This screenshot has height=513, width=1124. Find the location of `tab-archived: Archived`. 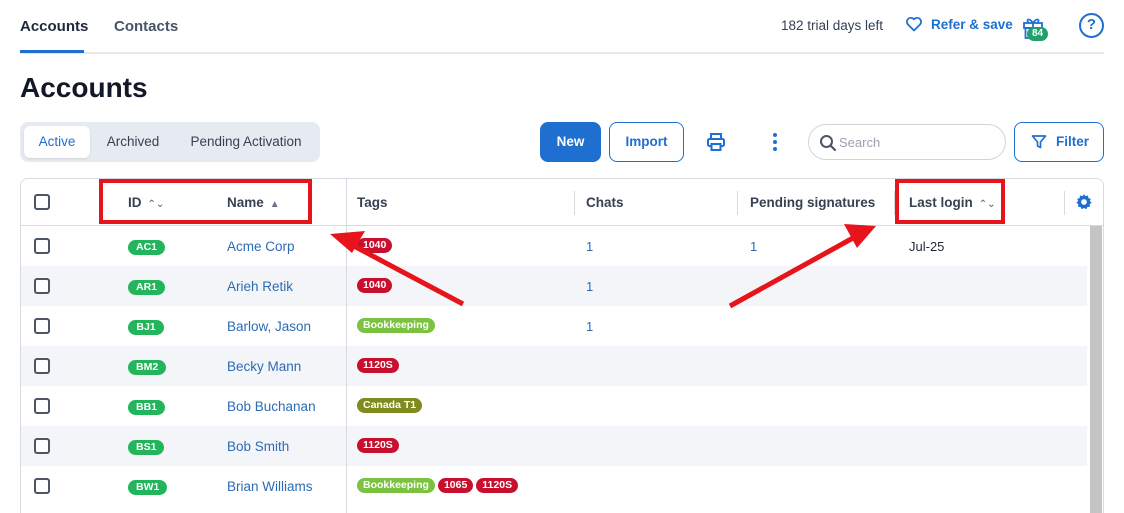

tab-archived: Archived is located at coordinates (133, 142).